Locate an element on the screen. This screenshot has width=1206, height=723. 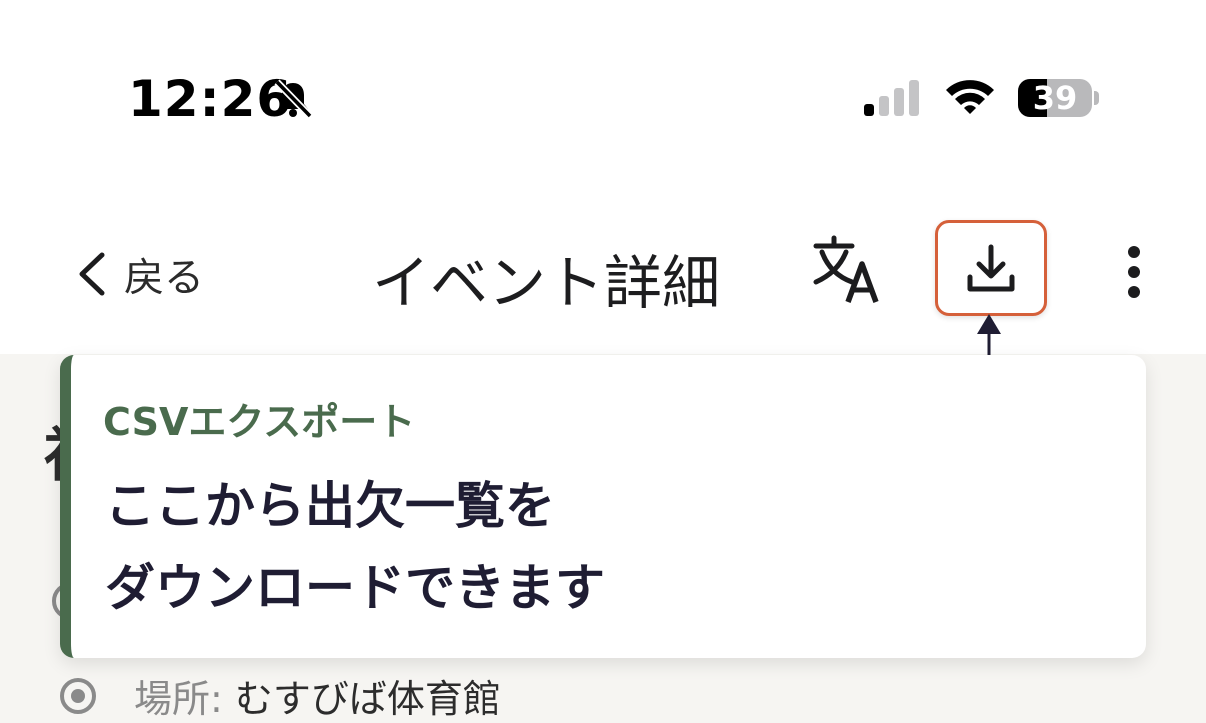
pointer-arrow-icon is located at coordinates (989, 336).